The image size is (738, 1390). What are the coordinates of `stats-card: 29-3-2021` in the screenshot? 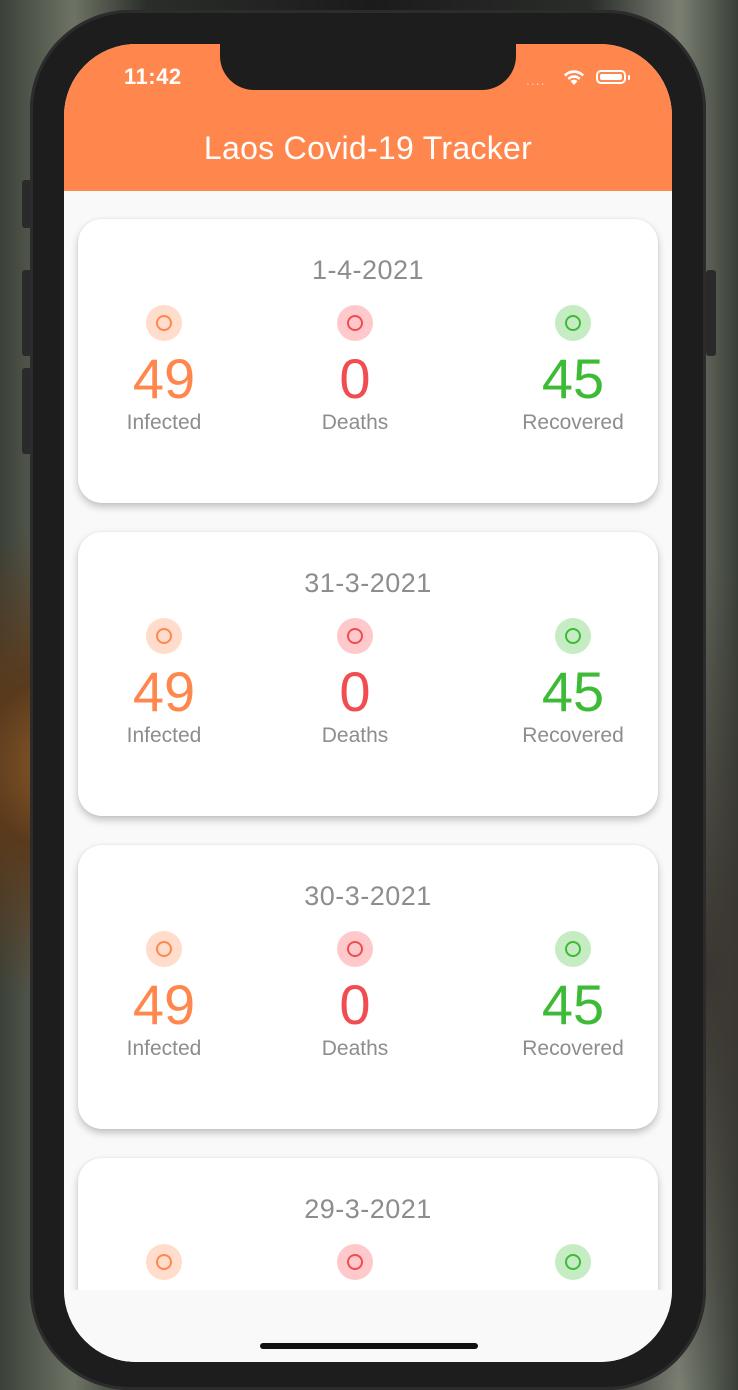 It's located at (368, 1224).